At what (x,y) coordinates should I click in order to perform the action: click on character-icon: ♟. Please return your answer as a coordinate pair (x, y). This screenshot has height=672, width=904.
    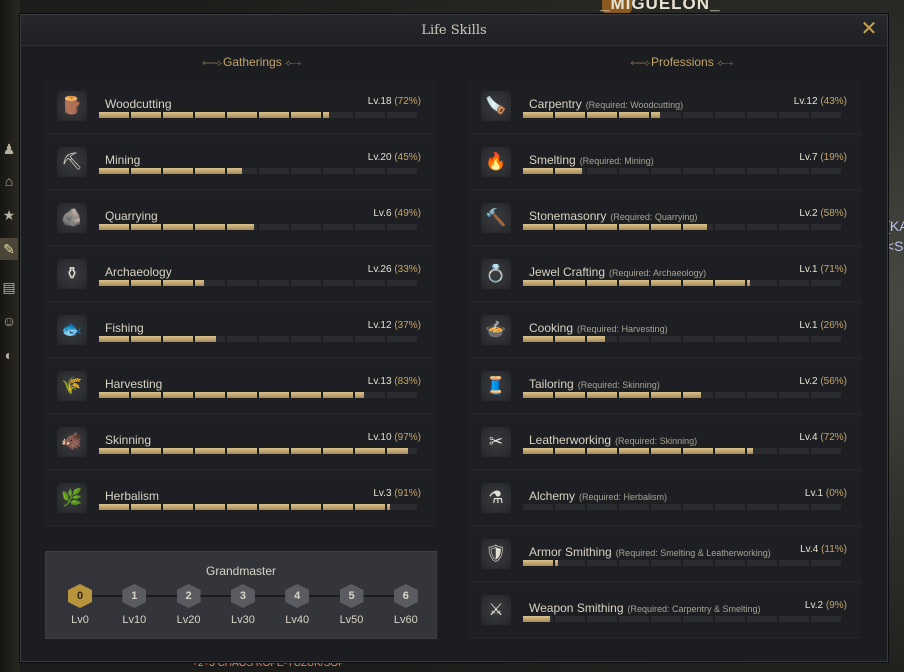
    Looking at the image, I should click on (9, 149).